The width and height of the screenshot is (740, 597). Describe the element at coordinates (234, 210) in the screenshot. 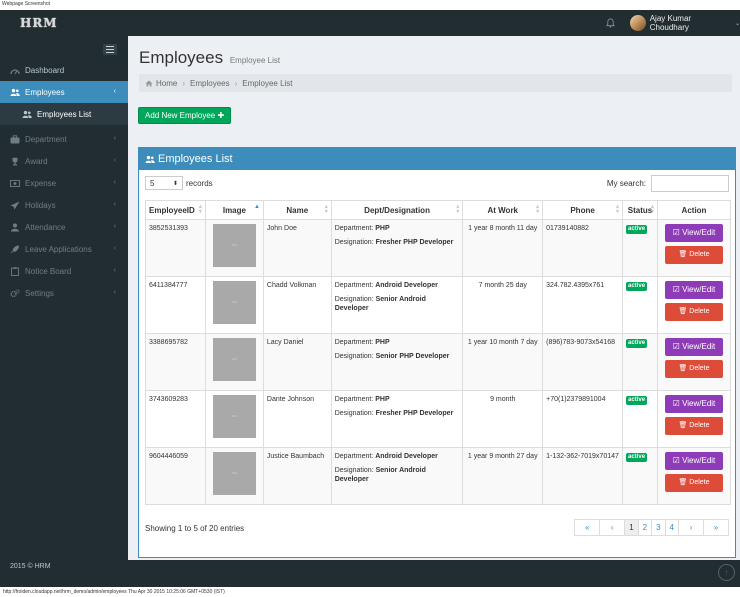

I see `column-header-image: Image ▲` at that location.